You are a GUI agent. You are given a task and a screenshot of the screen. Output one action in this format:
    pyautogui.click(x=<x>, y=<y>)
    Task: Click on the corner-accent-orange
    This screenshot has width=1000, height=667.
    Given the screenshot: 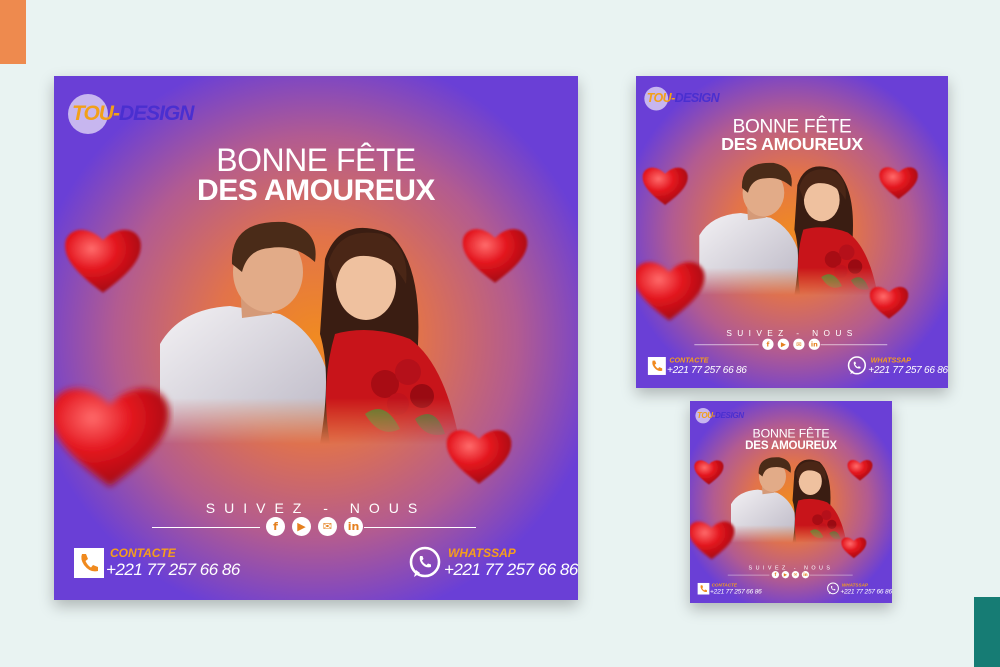 What is the action you would take?
    pyautogui.click(x=13, y=32)
    